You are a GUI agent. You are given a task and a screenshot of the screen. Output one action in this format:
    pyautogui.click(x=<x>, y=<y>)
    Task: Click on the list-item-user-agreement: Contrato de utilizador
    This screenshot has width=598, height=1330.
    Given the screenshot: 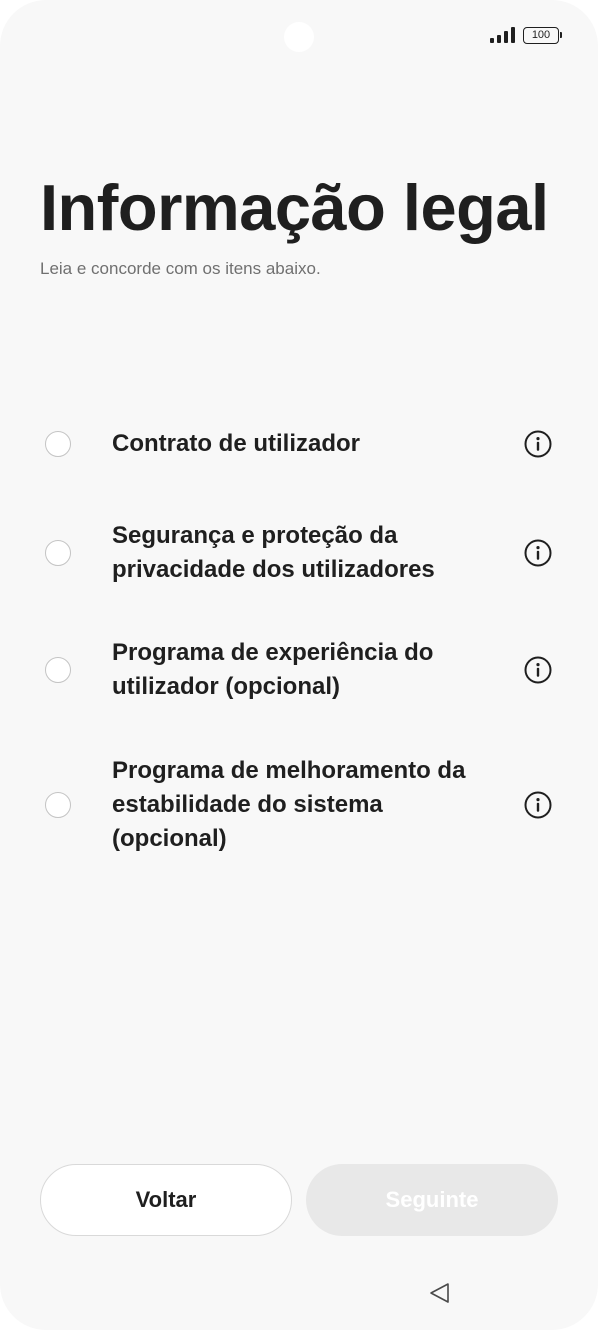 What is the action you would take?
    pyautogui.click(x=299, y=444)
    